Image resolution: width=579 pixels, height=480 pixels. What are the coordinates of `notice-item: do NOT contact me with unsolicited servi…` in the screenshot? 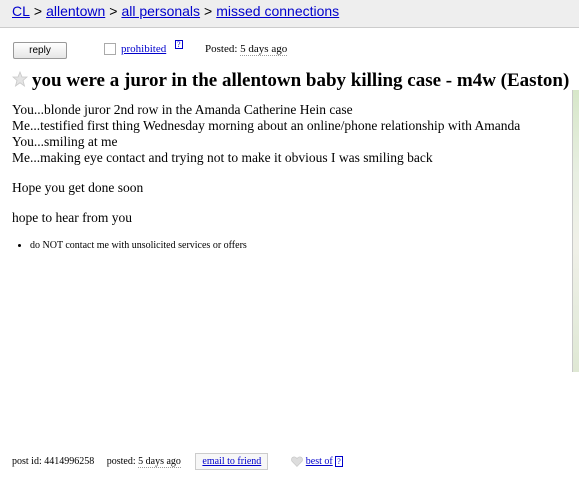 It's located at (301, 246).